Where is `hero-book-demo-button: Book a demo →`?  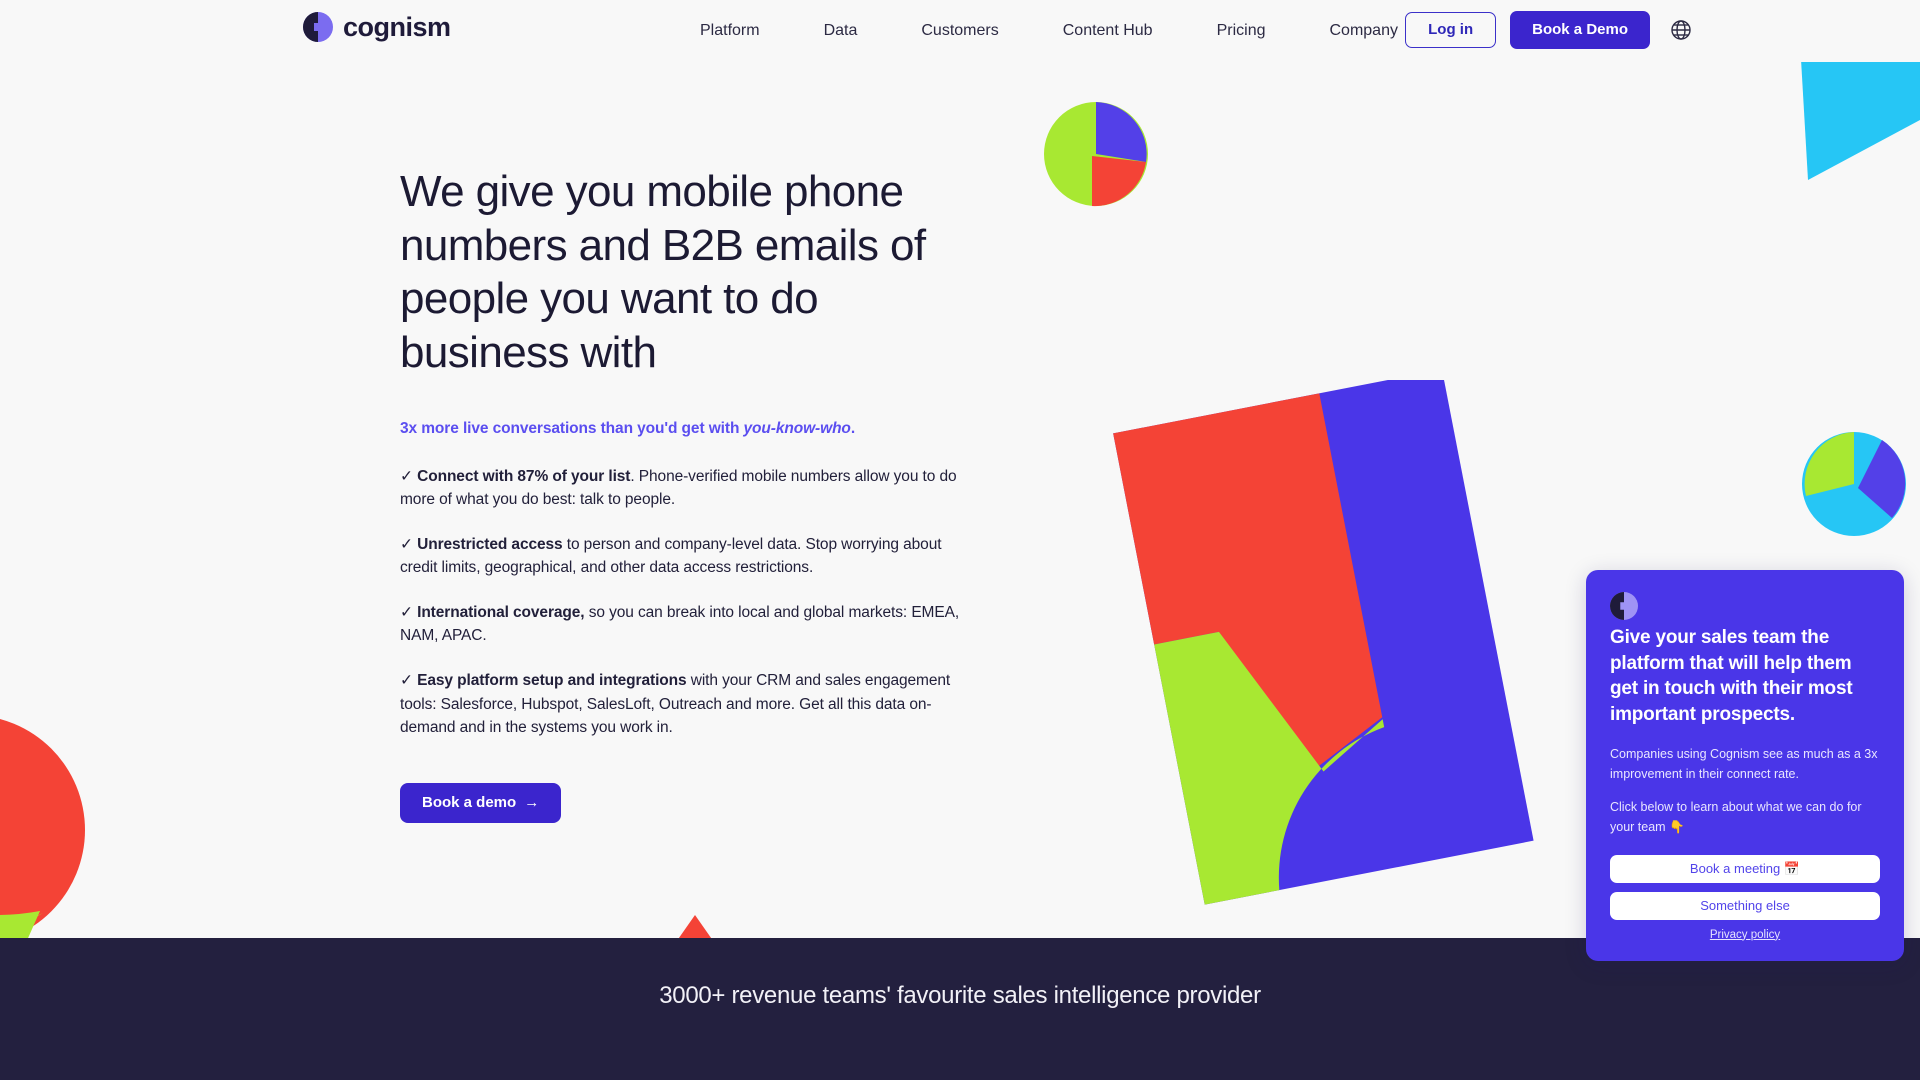
hero-book-demo-button: Book a demo → is located at coordinates (481, 802).